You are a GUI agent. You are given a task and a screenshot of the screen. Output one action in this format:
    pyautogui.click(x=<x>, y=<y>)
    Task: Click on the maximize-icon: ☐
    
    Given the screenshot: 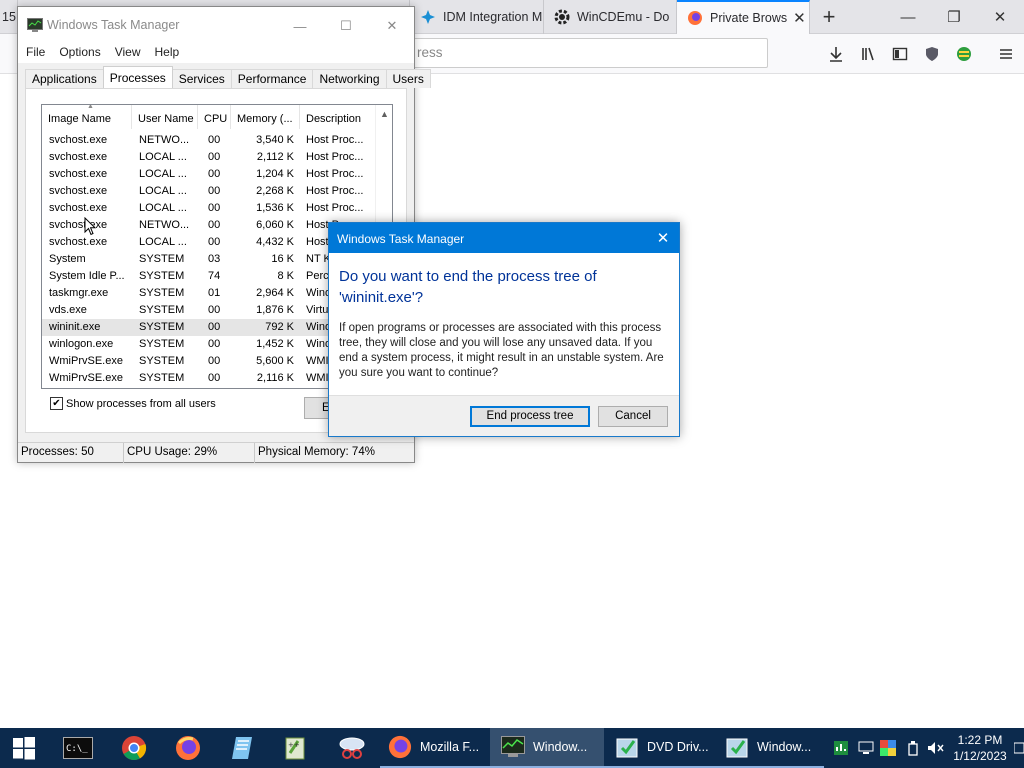 What is the action you would take?
    pyautogui.click(x=346, y=26)
    